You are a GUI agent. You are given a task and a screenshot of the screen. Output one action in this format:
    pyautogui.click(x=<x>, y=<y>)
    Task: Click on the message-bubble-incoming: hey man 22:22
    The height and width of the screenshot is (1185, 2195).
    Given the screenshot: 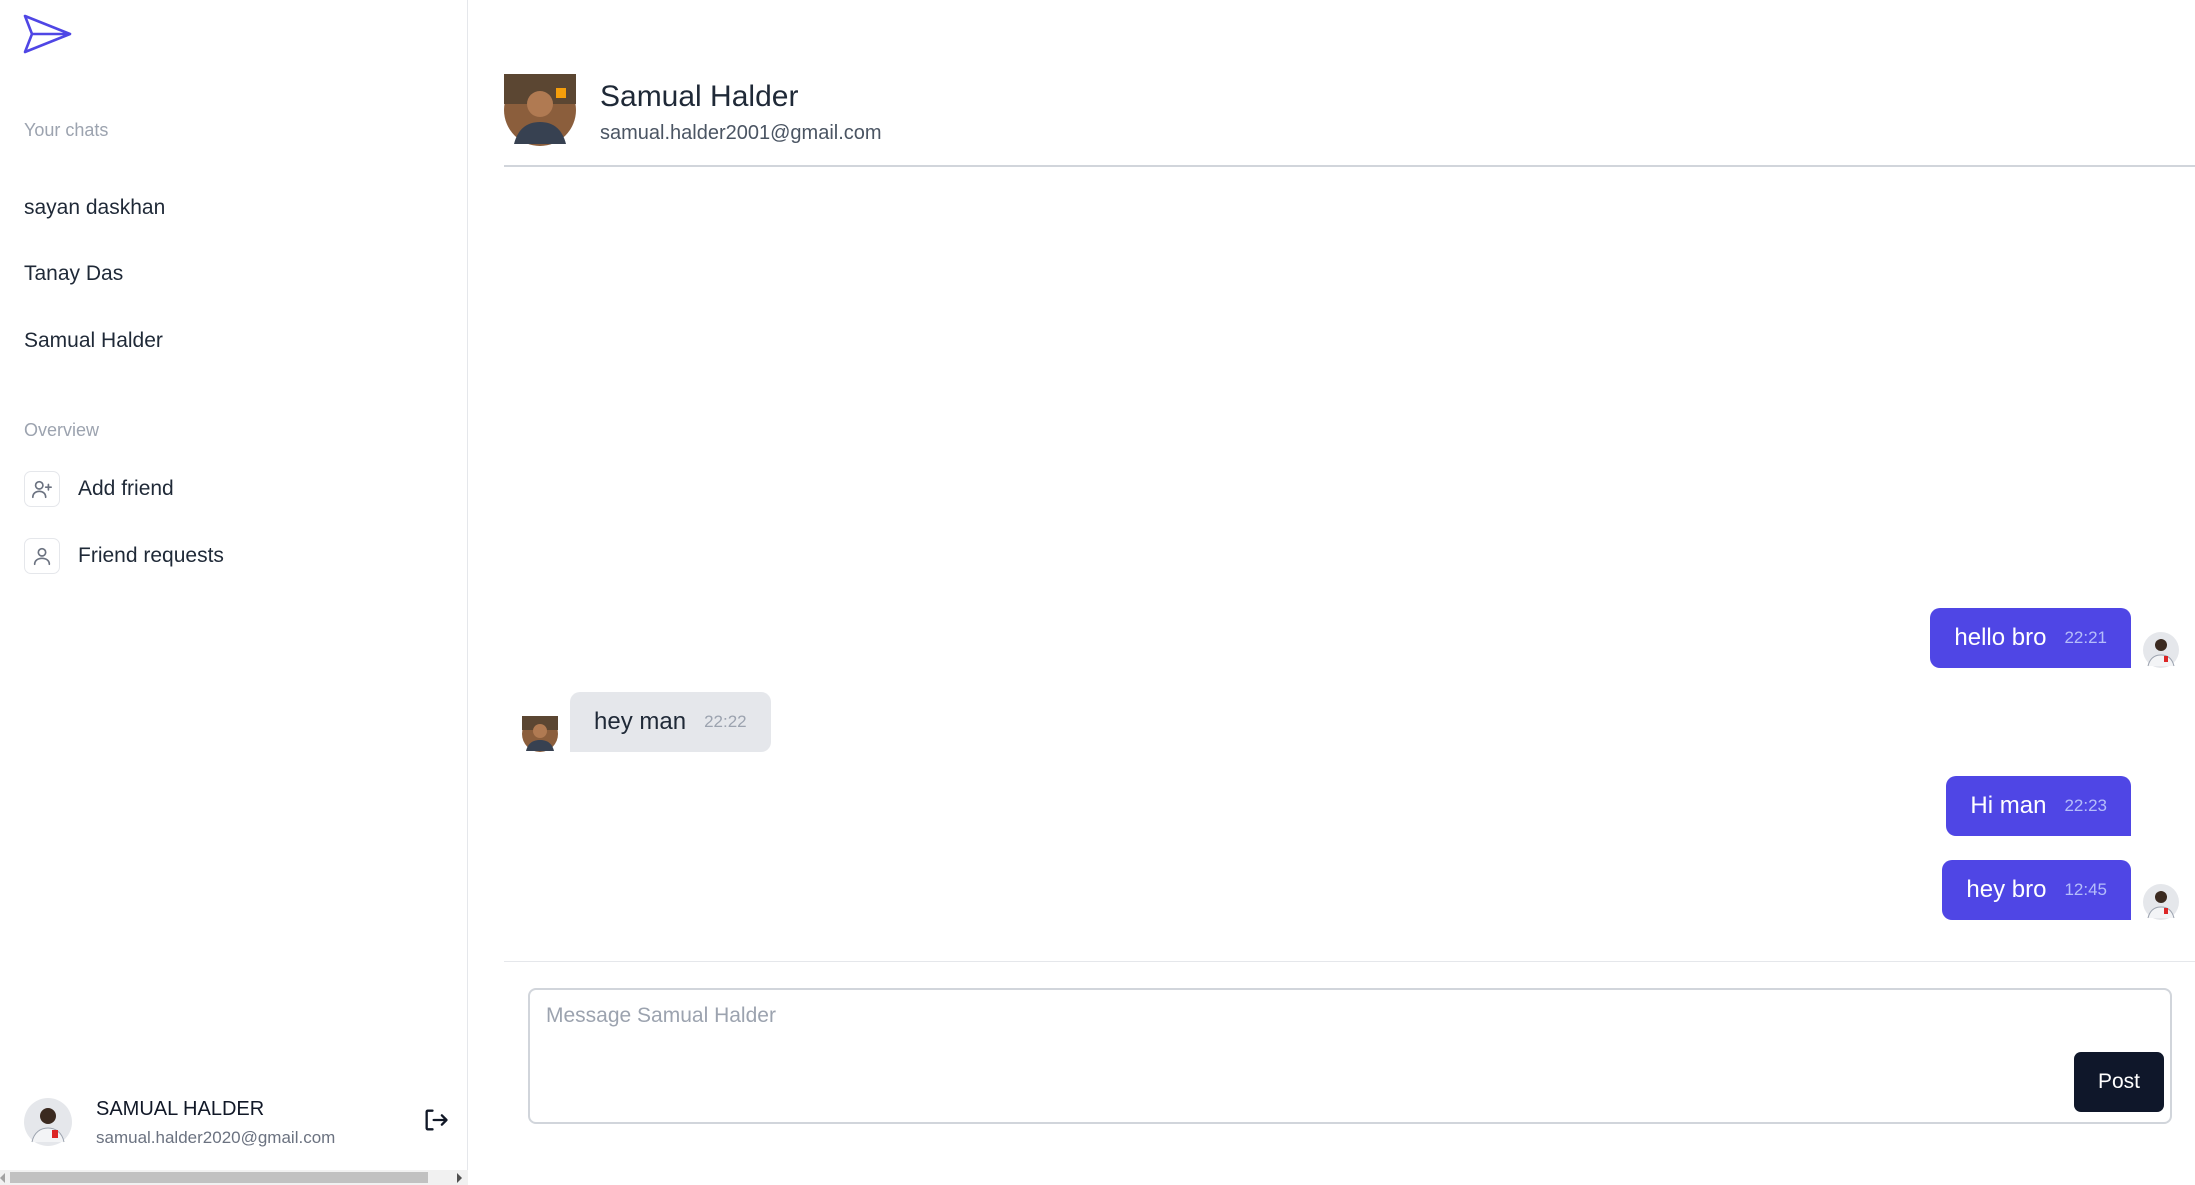 What is the action you would take?
    pyautogui.click(x=670, y=722)
    